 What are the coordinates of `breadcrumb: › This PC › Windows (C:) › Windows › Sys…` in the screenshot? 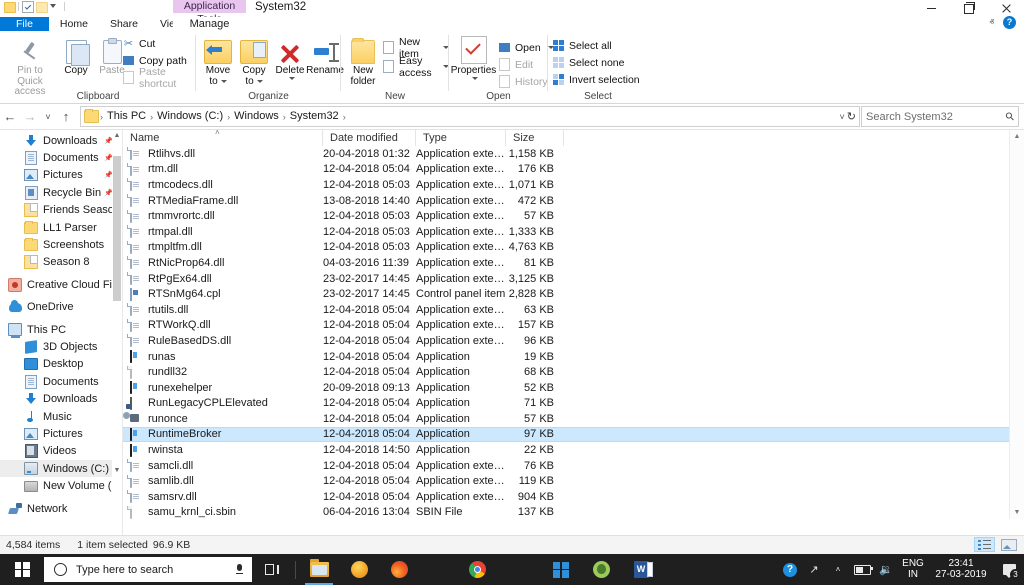 It's located at (470, 116).